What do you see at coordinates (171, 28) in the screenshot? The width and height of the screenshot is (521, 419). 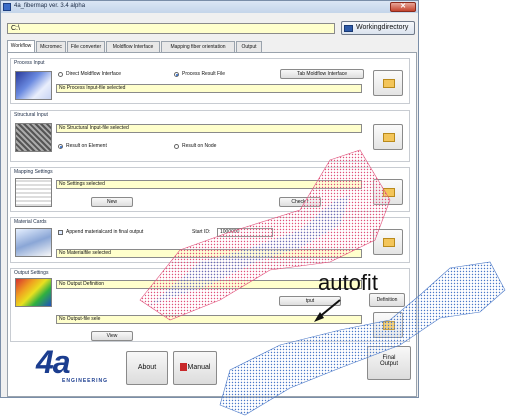 I see `path-input: C:\` at bounding box center [171, 28].